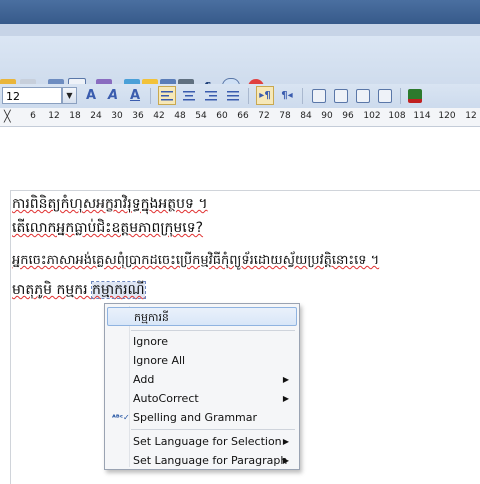 Image resolution: width=480 pixels, height=484 pixels. Describe the element at coordinates (159, 116) in the screenshot. I see `ruler-tick: 42` at that location.